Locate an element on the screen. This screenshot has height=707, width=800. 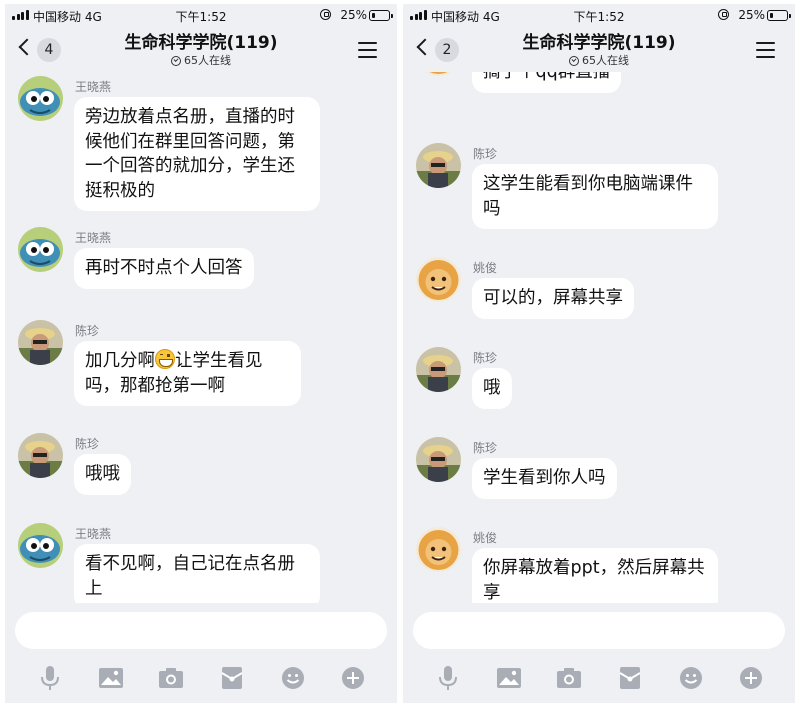
message-item: 王晓燕 再时不时点个人回答 is located at coordinates (201, 273).